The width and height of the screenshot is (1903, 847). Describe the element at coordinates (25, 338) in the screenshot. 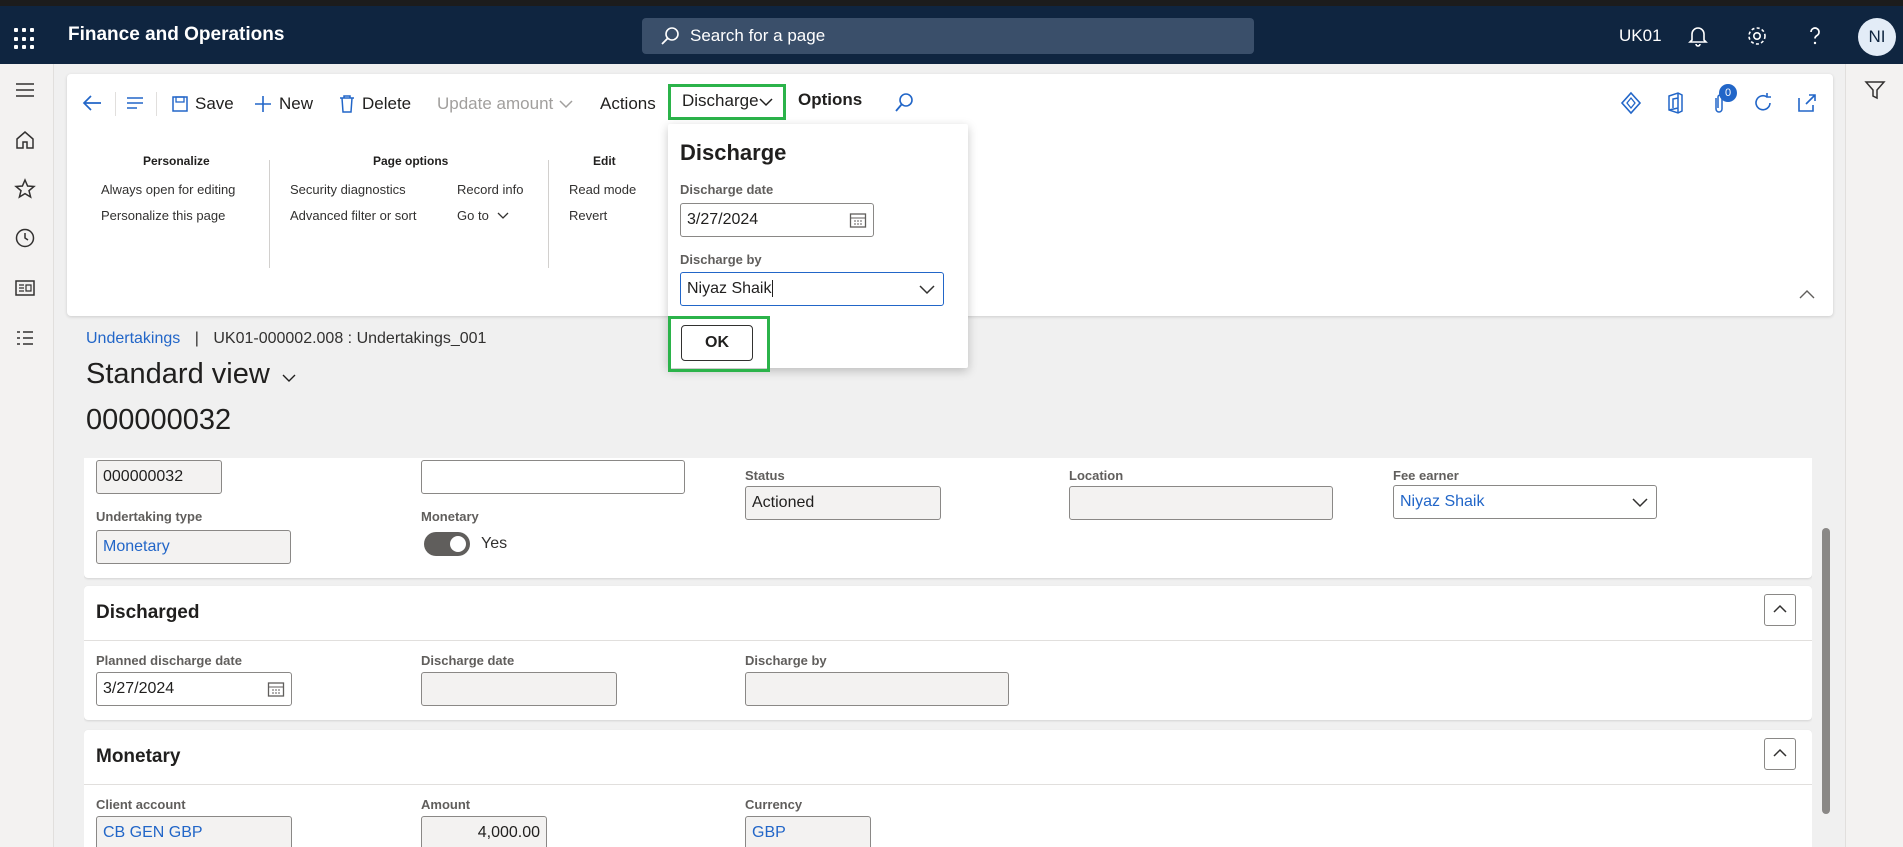

I see `modules-list-icon` at that location.